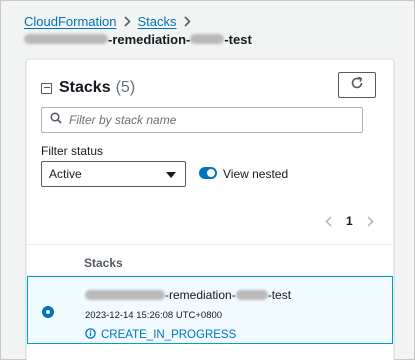 This screenshot has height=360, width=415. What do you see at coordinates (169, 335) in the screenshot?
I see `status-text: CREATE_IN_PROGRESS` at bounding box center [169, 335].